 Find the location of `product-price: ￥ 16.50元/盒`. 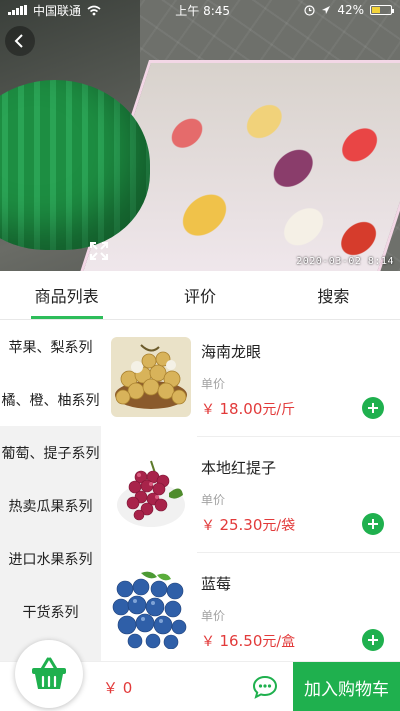

product-price: ￥ 16.50元/盒 is located at coordinates (248, 641).